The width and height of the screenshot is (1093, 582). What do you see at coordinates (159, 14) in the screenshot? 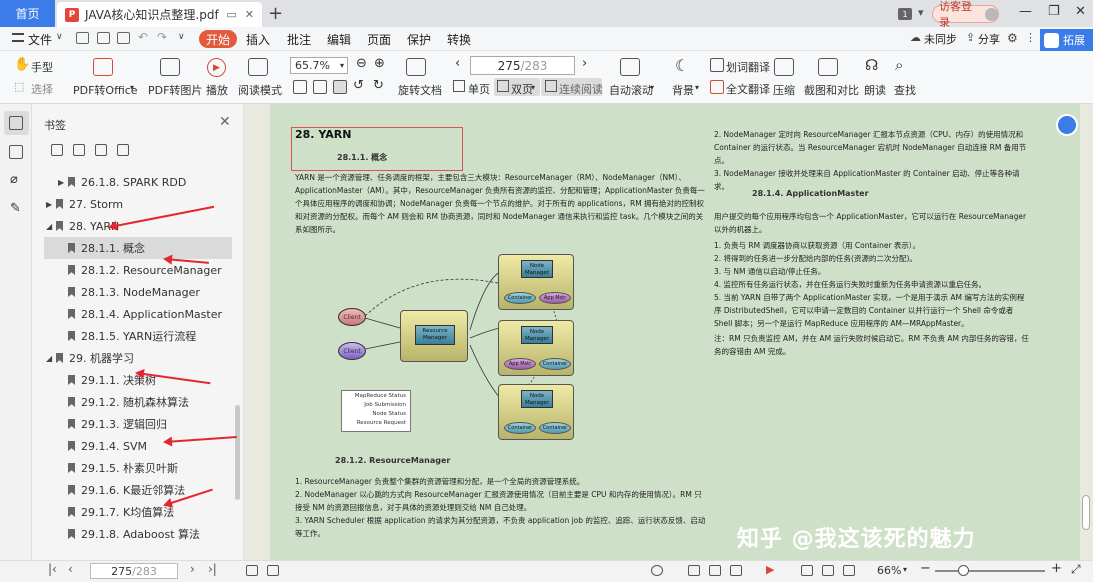
I see `document-tab: P JAVA核心知识点整理.pdf ▭ ✕` at bounding box center [159, 14].